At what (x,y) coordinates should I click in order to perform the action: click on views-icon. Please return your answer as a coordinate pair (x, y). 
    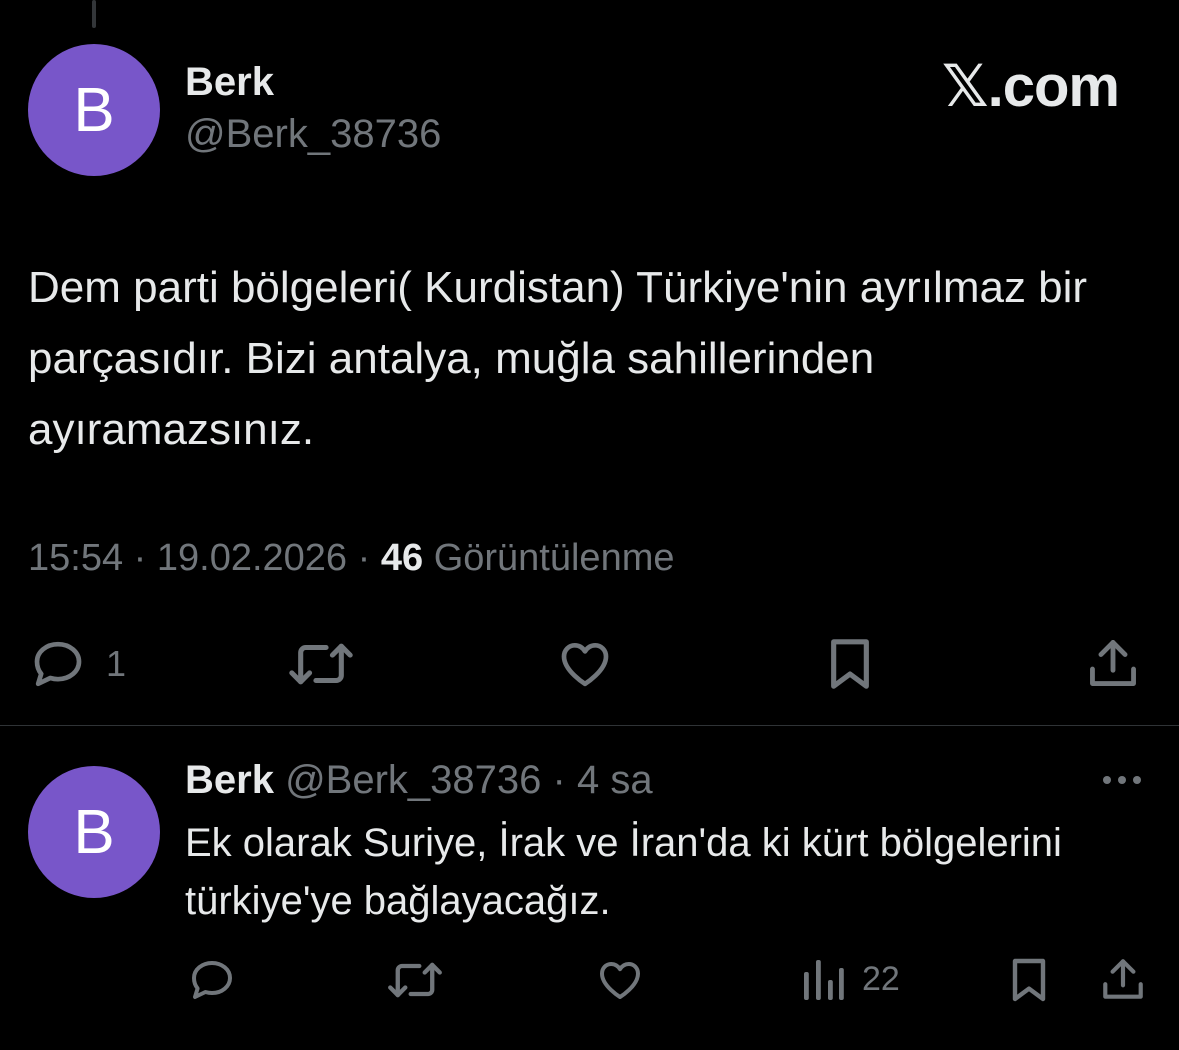
    Looking at the image, I should click on (824, 980).